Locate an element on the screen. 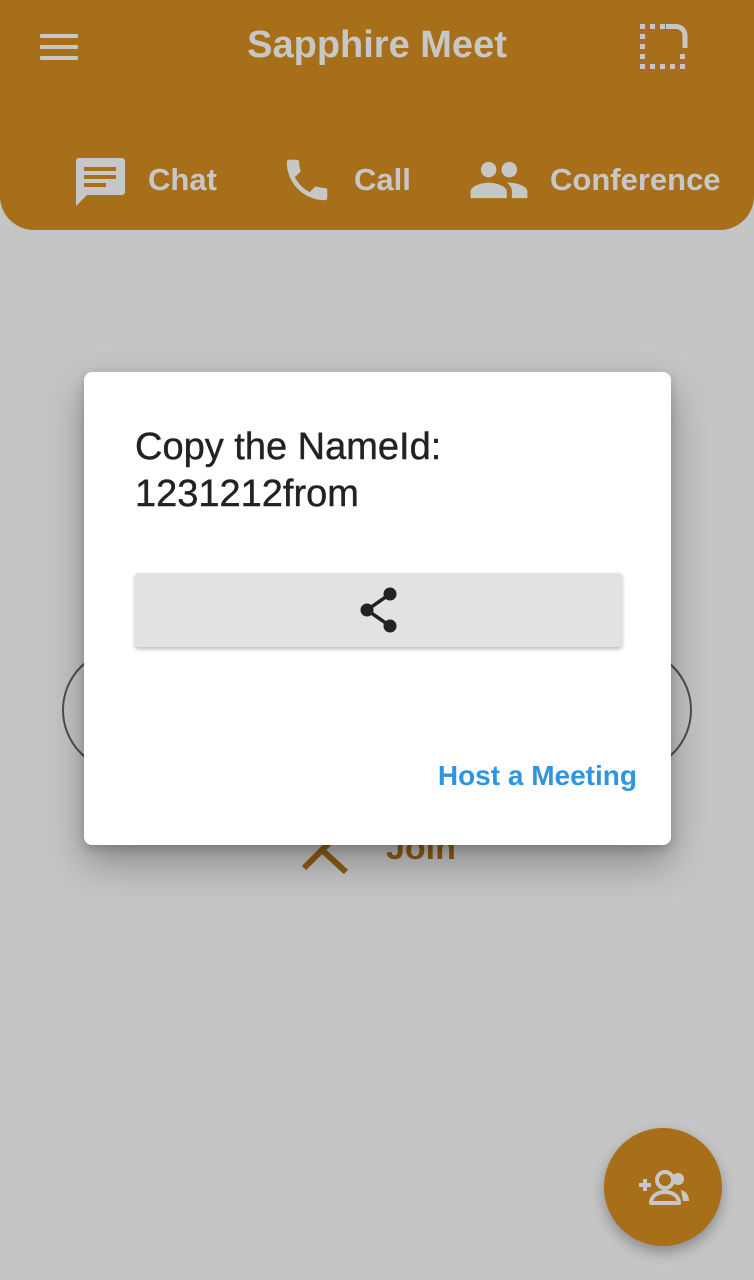  dialog-title-line2: 1231212from is located at coordinates (247, 494).